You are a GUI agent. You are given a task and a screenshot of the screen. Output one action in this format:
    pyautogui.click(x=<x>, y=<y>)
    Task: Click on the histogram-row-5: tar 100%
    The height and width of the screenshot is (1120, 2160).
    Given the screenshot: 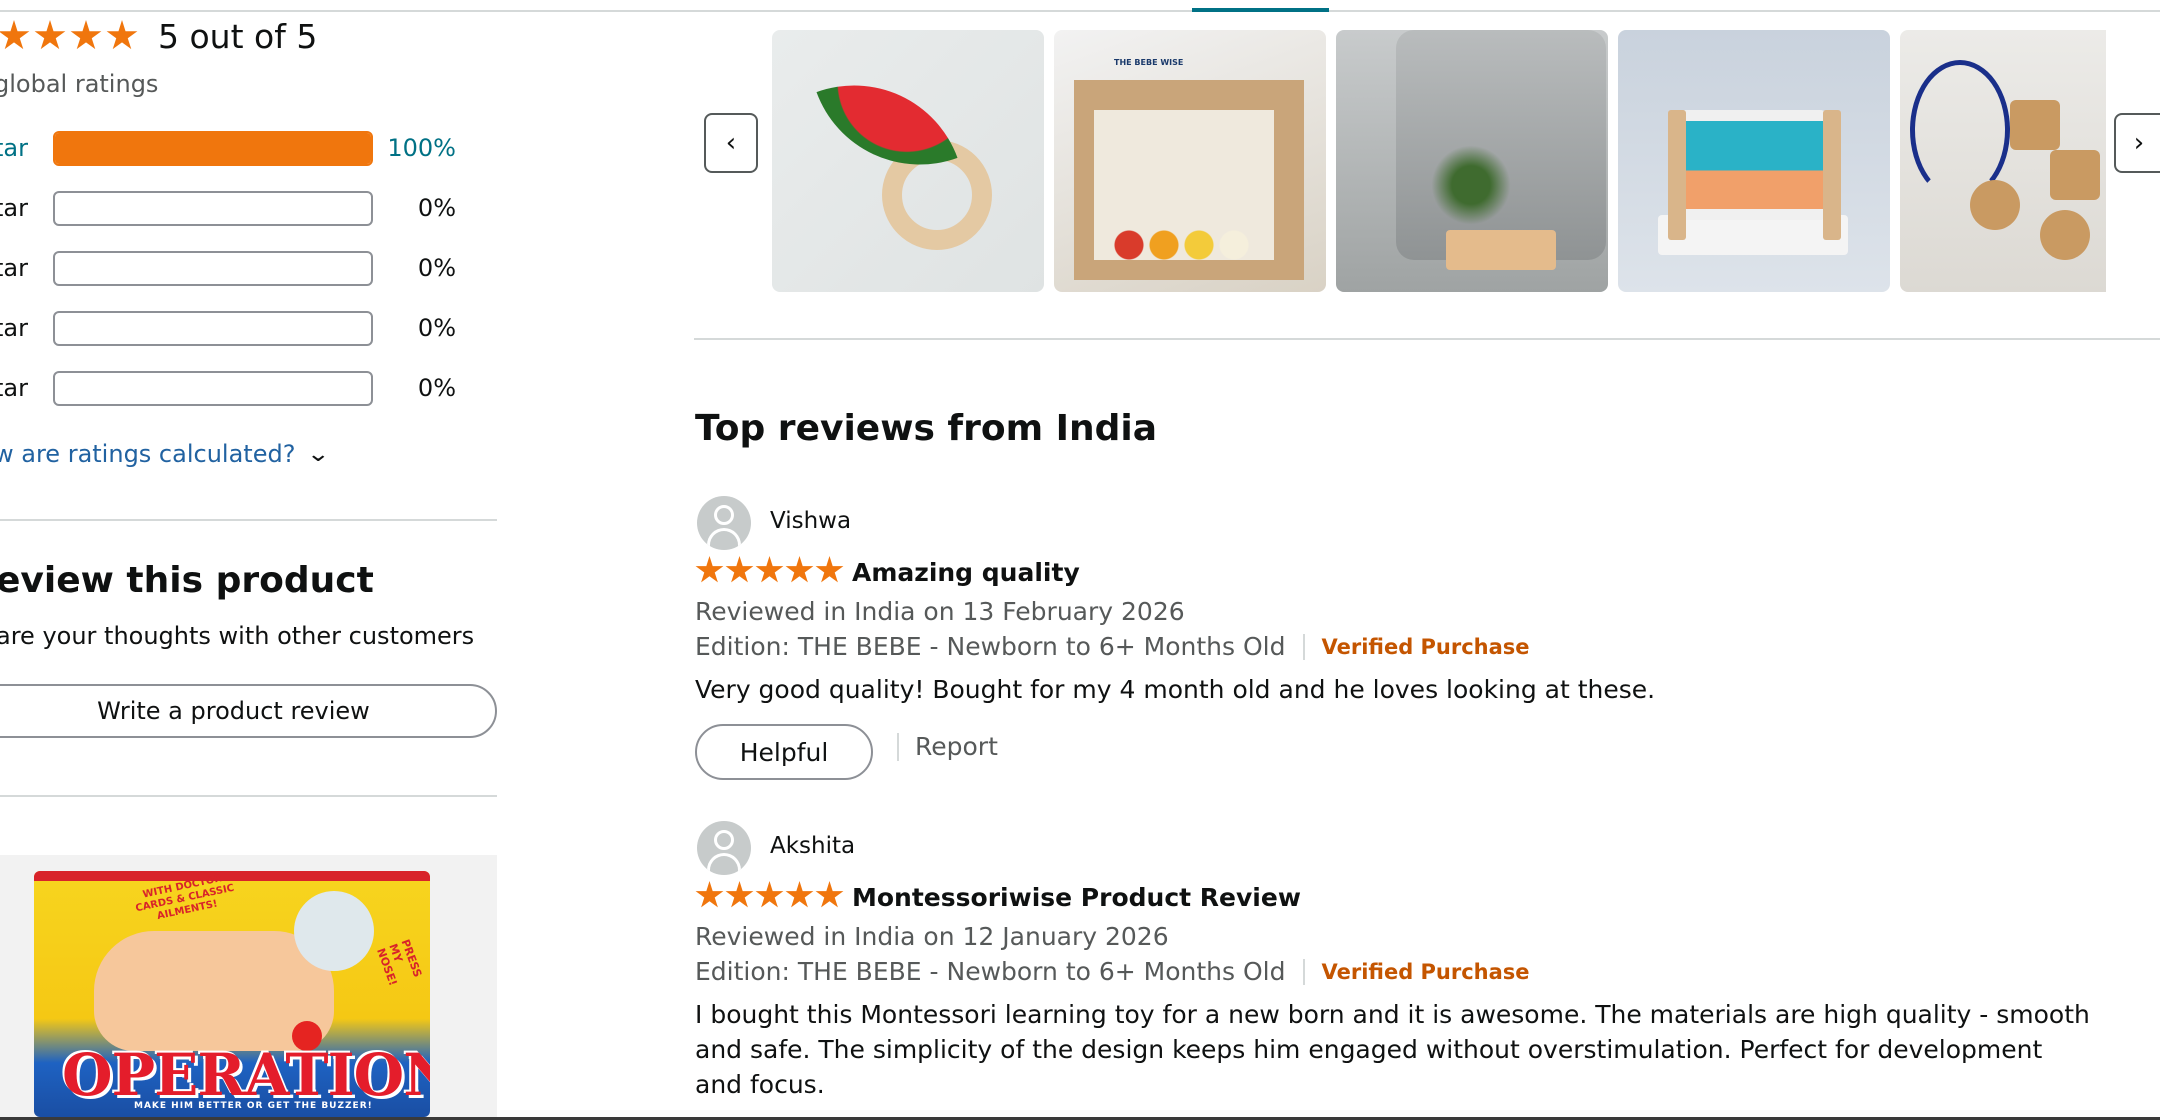 What is the action you would take?
    pyautogui.click(x=237, y=148)
    